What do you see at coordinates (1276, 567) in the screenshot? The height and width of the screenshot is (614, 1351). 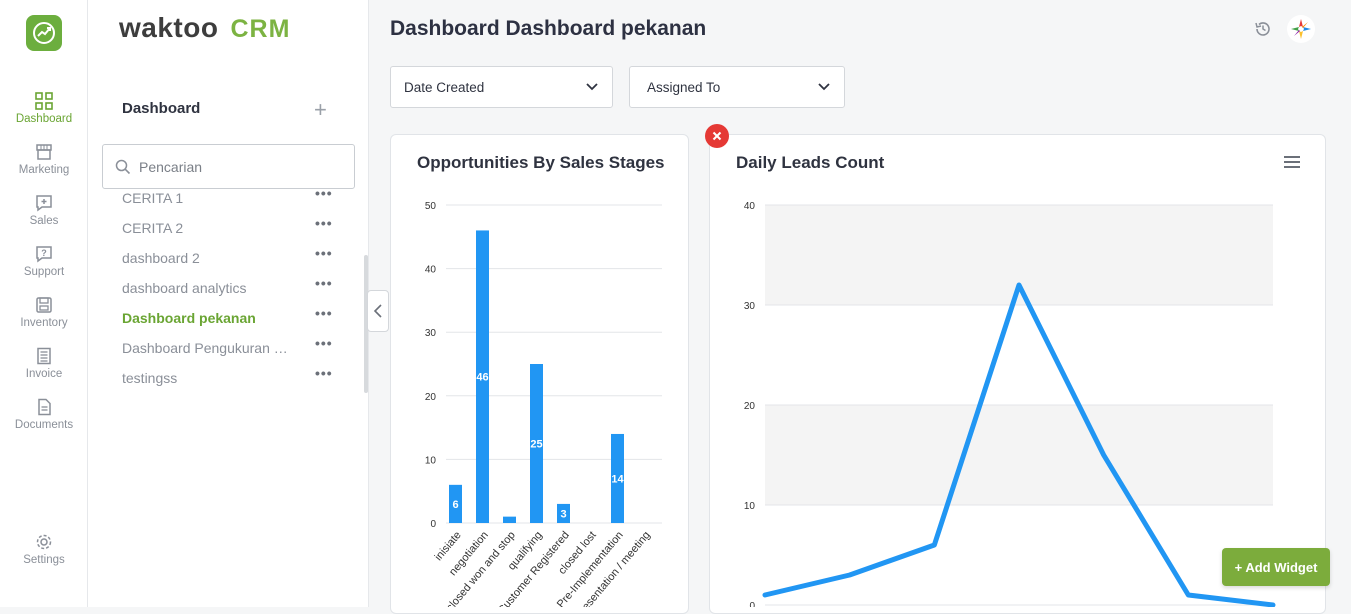 I see `add-widget-button: + Add Widget` at bounding box center [1276, 567].